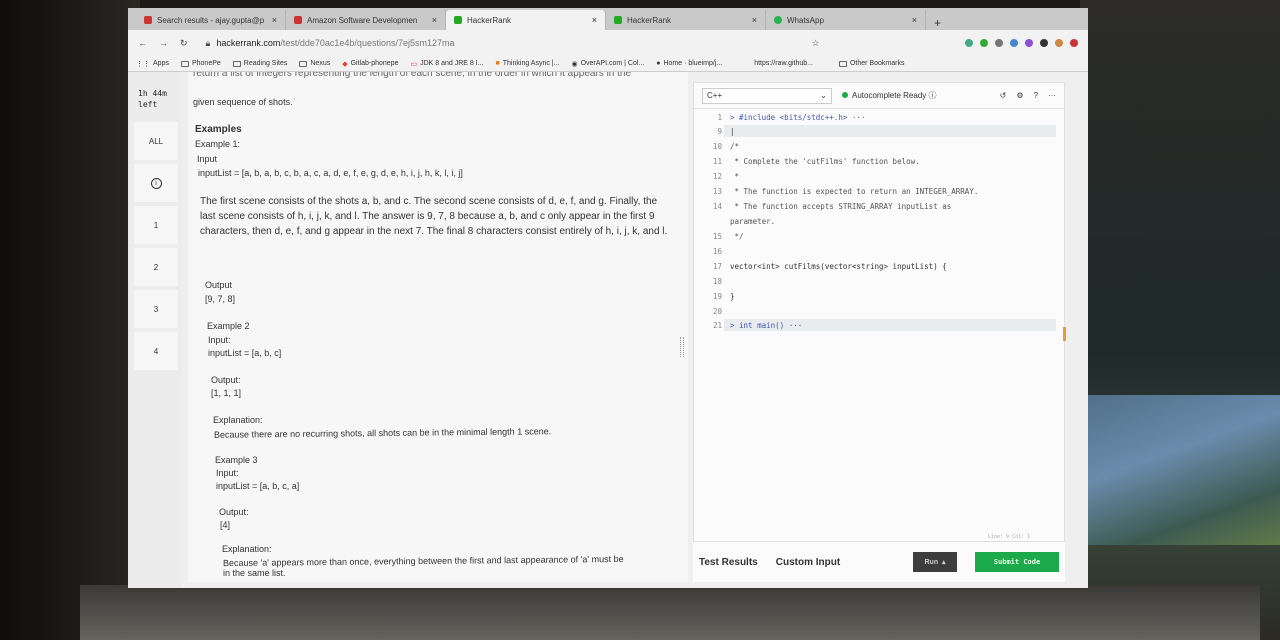 The height and width of the screenshot is (640, 1280). I want to click on rail-item-all: ALL, so click(156, 141).